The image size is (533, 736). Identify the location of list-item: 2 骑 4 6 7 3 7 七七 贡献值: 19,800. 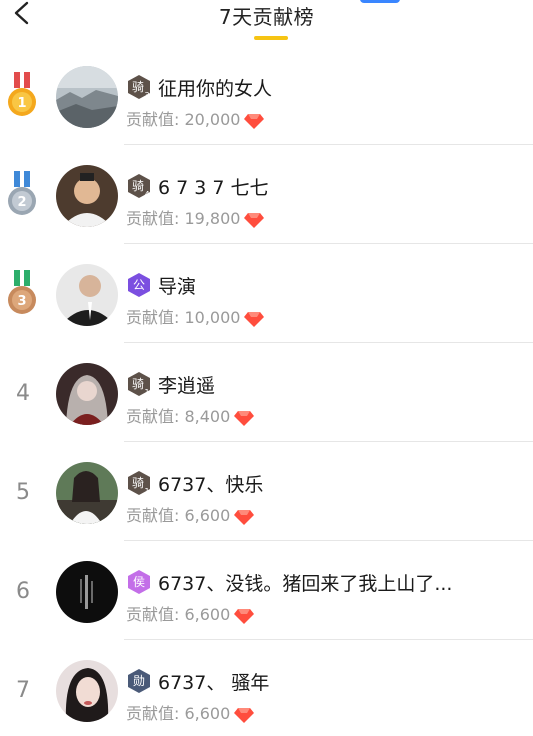
(266, 194).